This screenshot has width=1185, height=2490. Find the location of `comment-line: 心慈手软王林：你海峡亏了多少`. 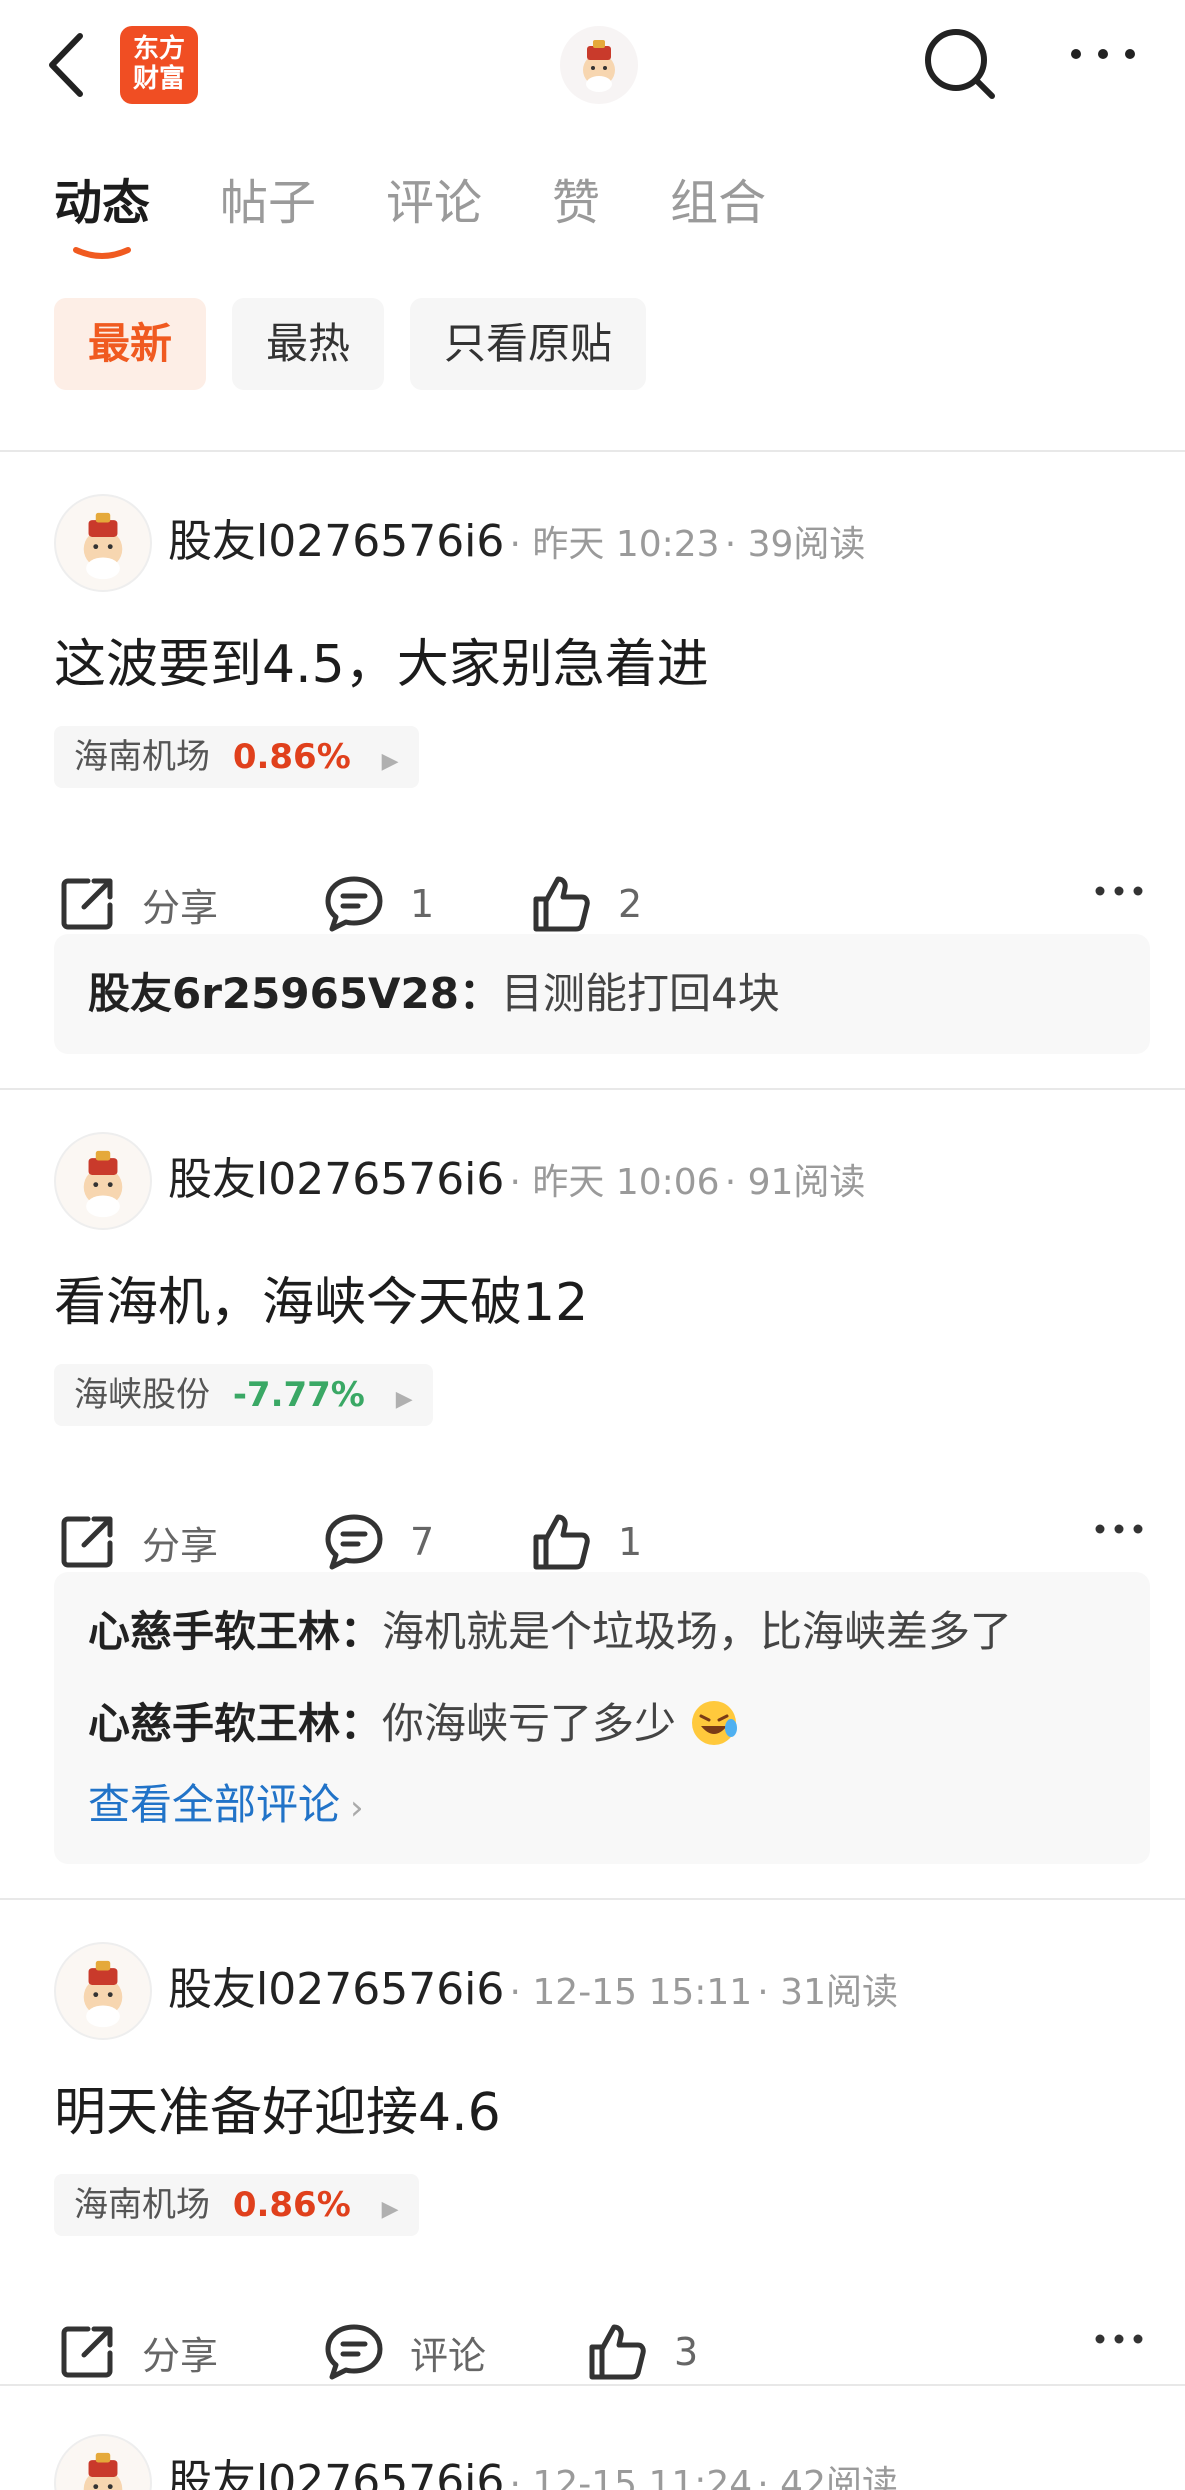

comment-line: 心慈手软王林：你海峡亏了多少 is located at coordinates (602, 1724).